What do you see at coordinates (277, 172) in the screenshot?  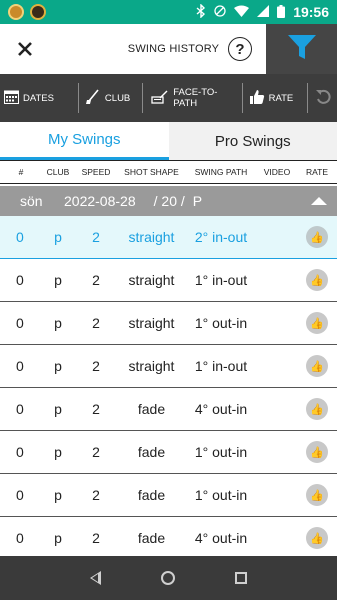 I see `column-header-video: VIDEO` at bounding box center [277, 172].